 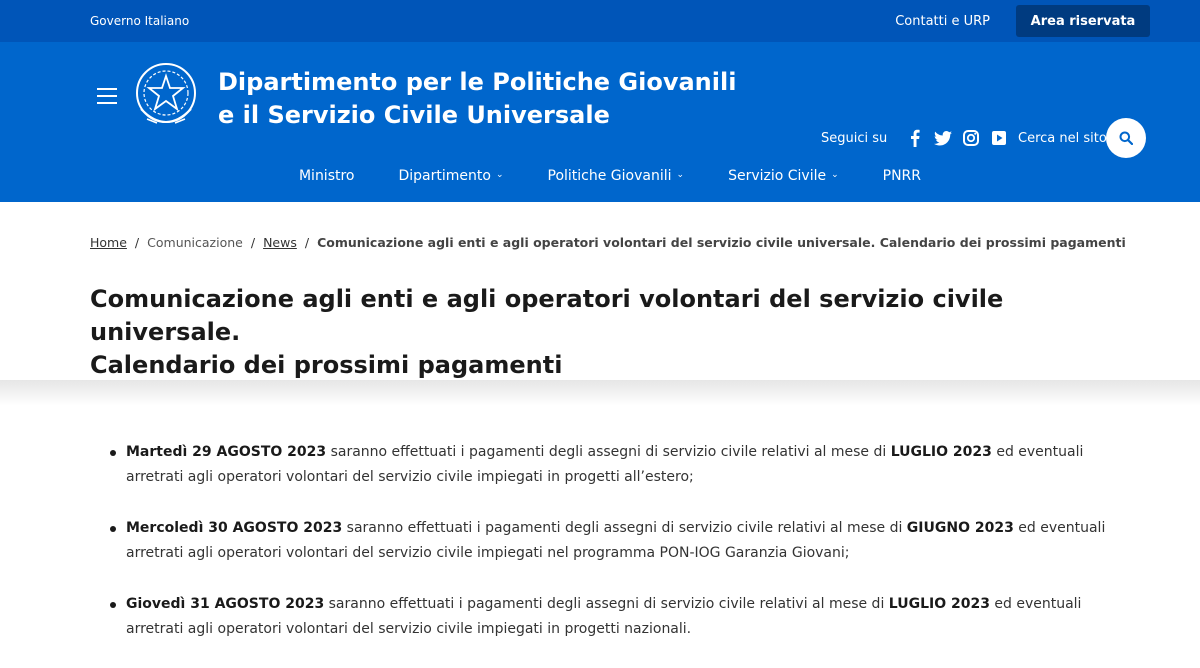 What do you see at coordinates (226, 452) in the screenshot?
I see `payment-date: Martedì 29 AGOSTO 2023` at bounding box center [226, 452].